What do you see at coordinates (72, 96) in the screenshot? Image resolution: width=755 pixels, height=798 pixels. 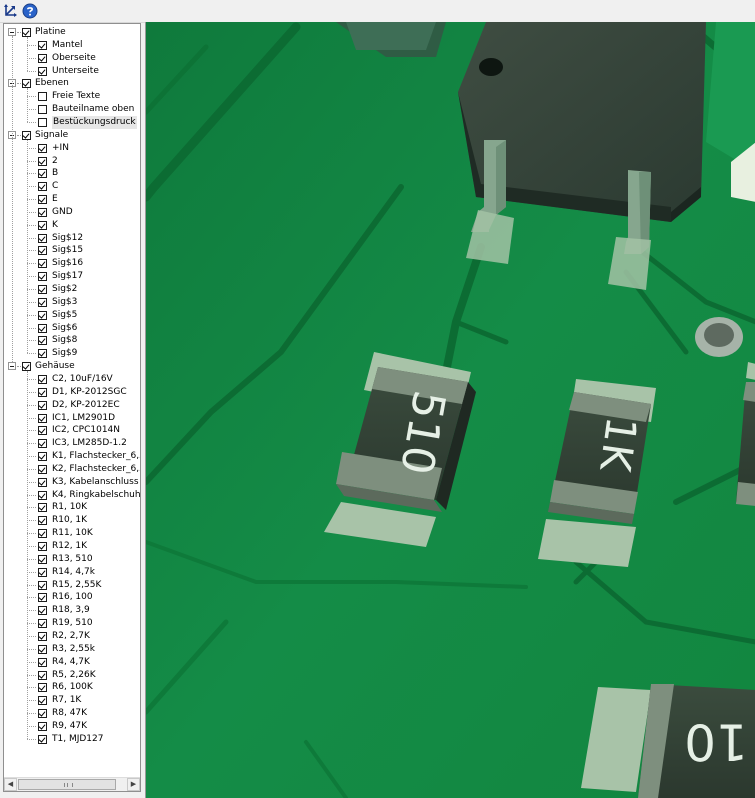 I see `tree-item: Freie Texte` at bounding box center [72, 96].